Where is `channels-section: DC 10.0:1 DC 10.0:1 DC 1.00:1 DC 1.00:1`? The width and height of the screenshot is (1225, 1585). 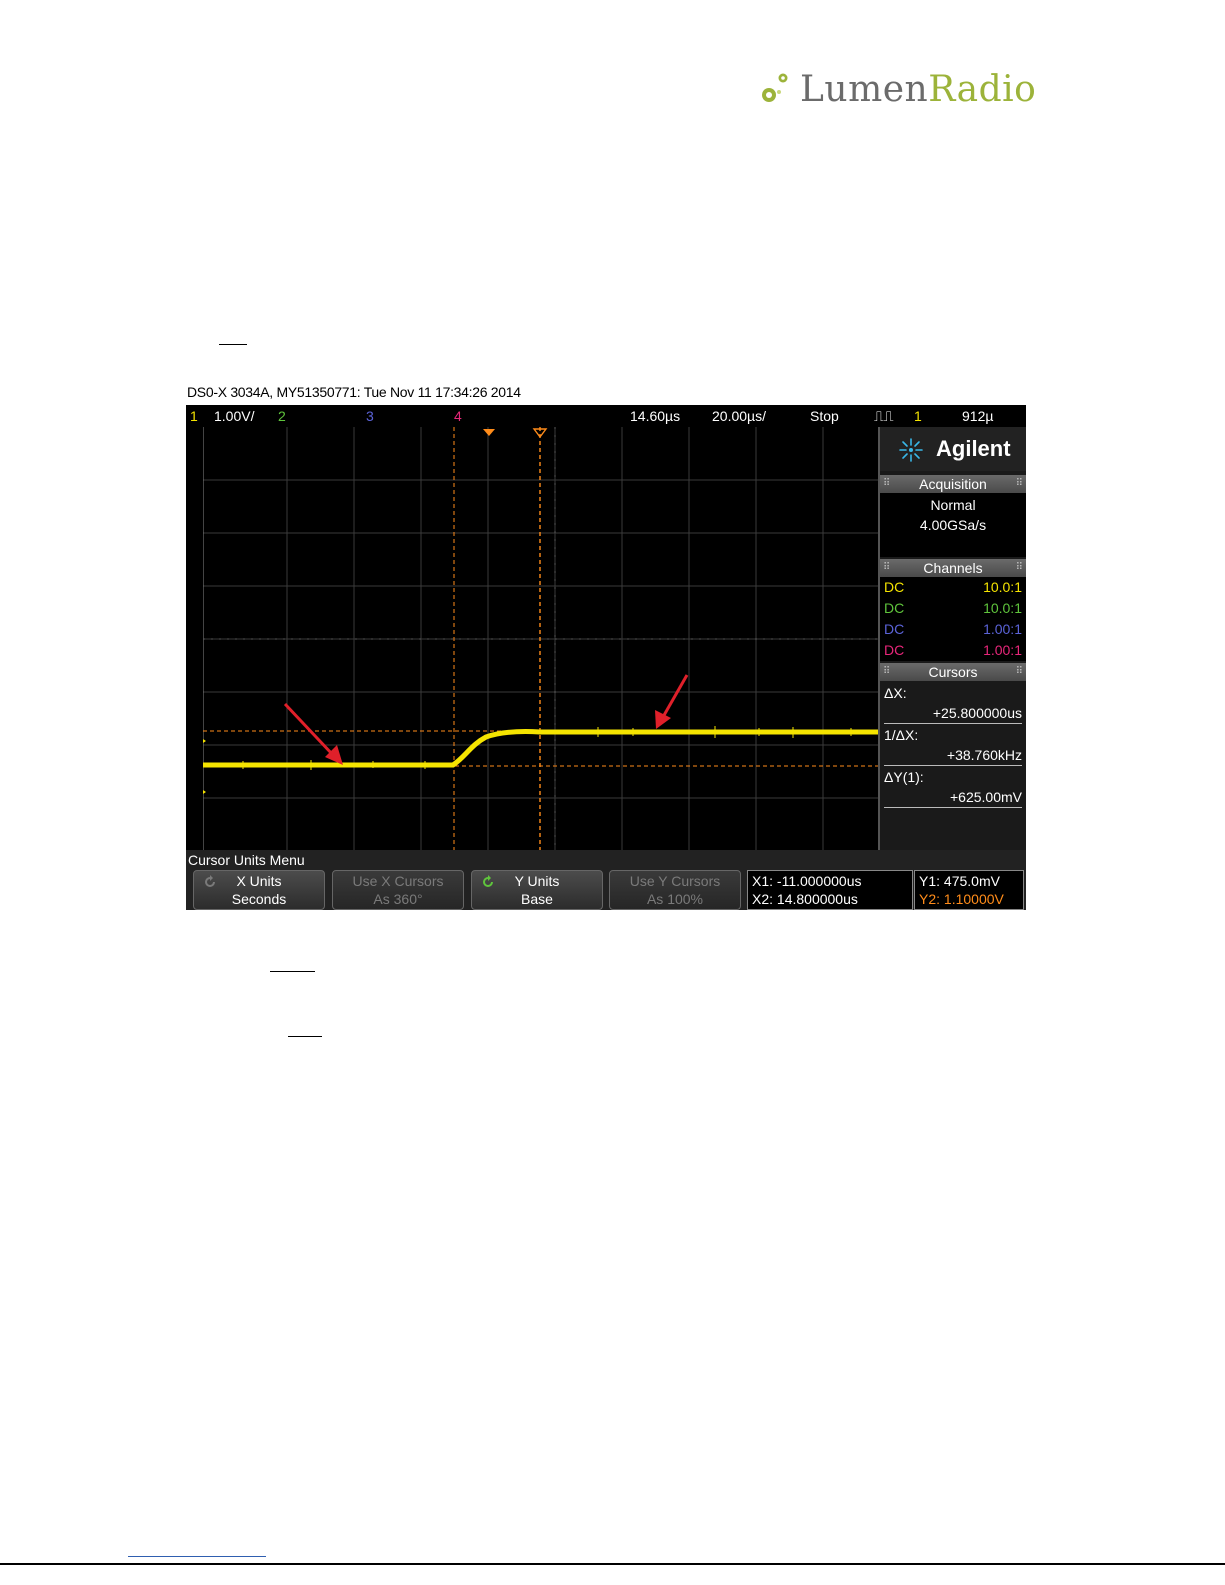
channels-section: DC 10.0:1 DC 10.0:1 DC 1.00:1 DC 1.00:1 is located at coordinates (953, 619).